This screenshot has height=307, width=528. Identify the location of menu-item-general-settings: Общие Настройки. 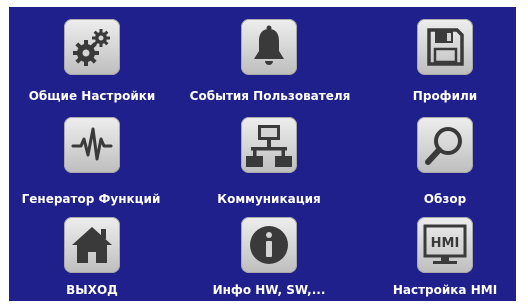
(94, 59).